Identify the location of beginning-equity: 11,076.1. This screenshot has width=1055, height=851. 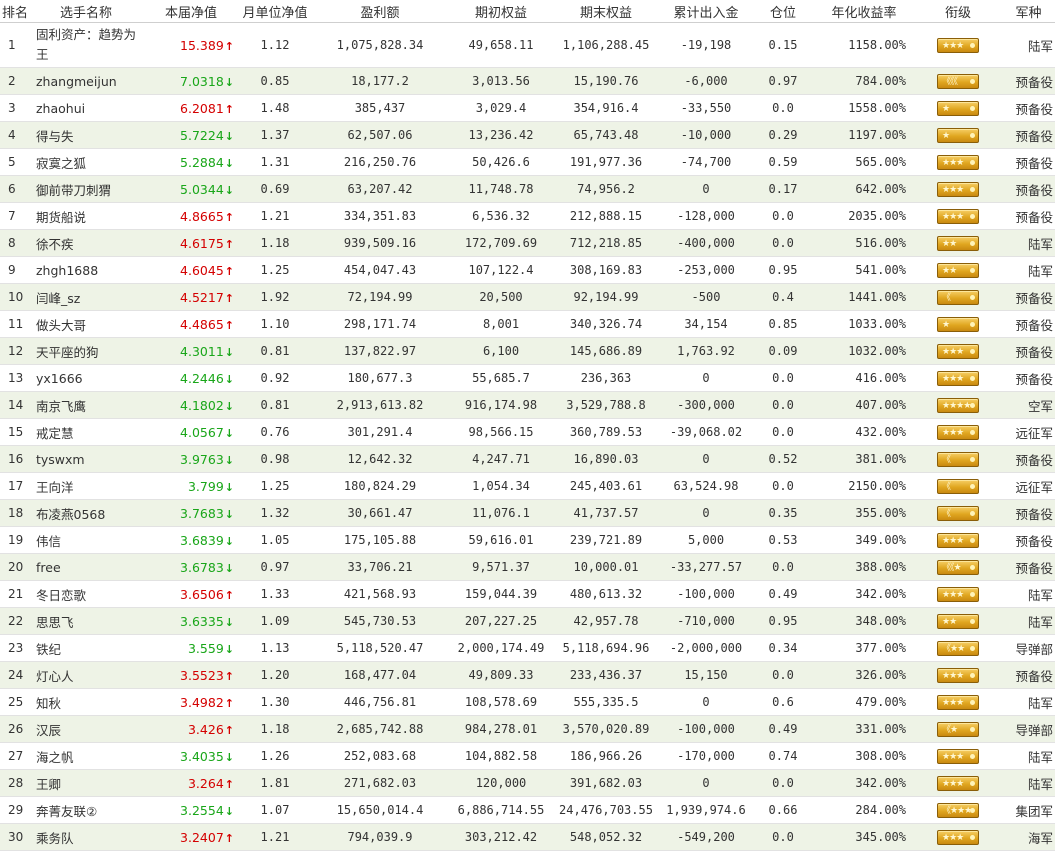
(501, 513).